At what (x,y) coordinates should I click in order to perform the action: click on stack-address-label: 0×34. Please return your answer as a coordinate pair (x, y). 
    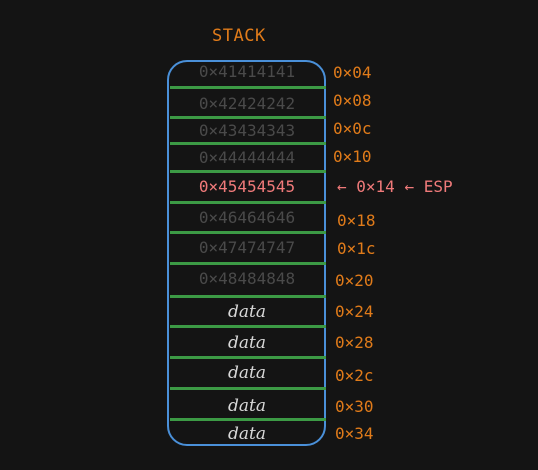
    Looking at the image, I should click on (354, 433).